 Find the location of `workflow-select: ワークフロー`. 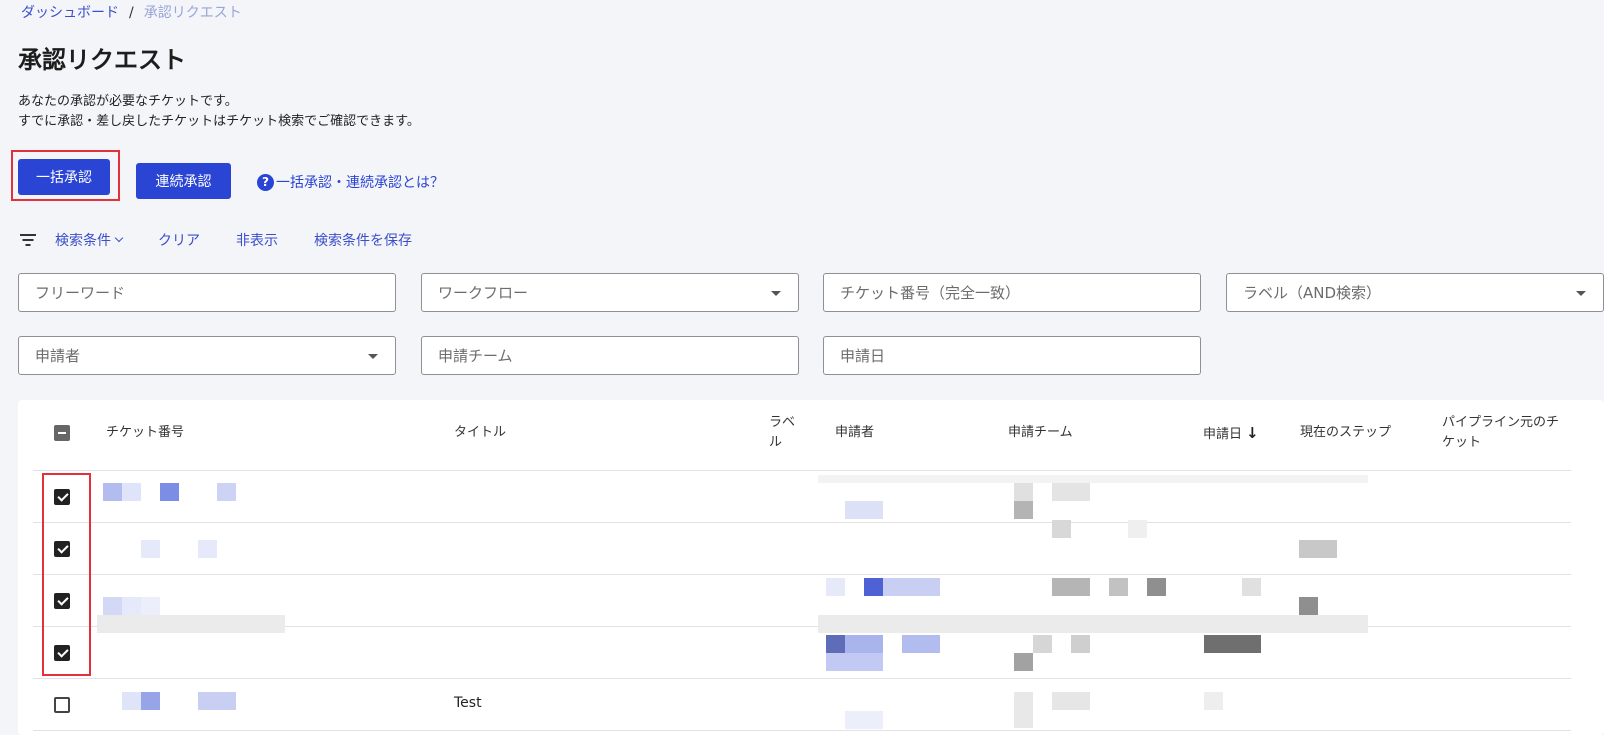

workflow-select: ワークフロー is located at coordinates (610, 292).